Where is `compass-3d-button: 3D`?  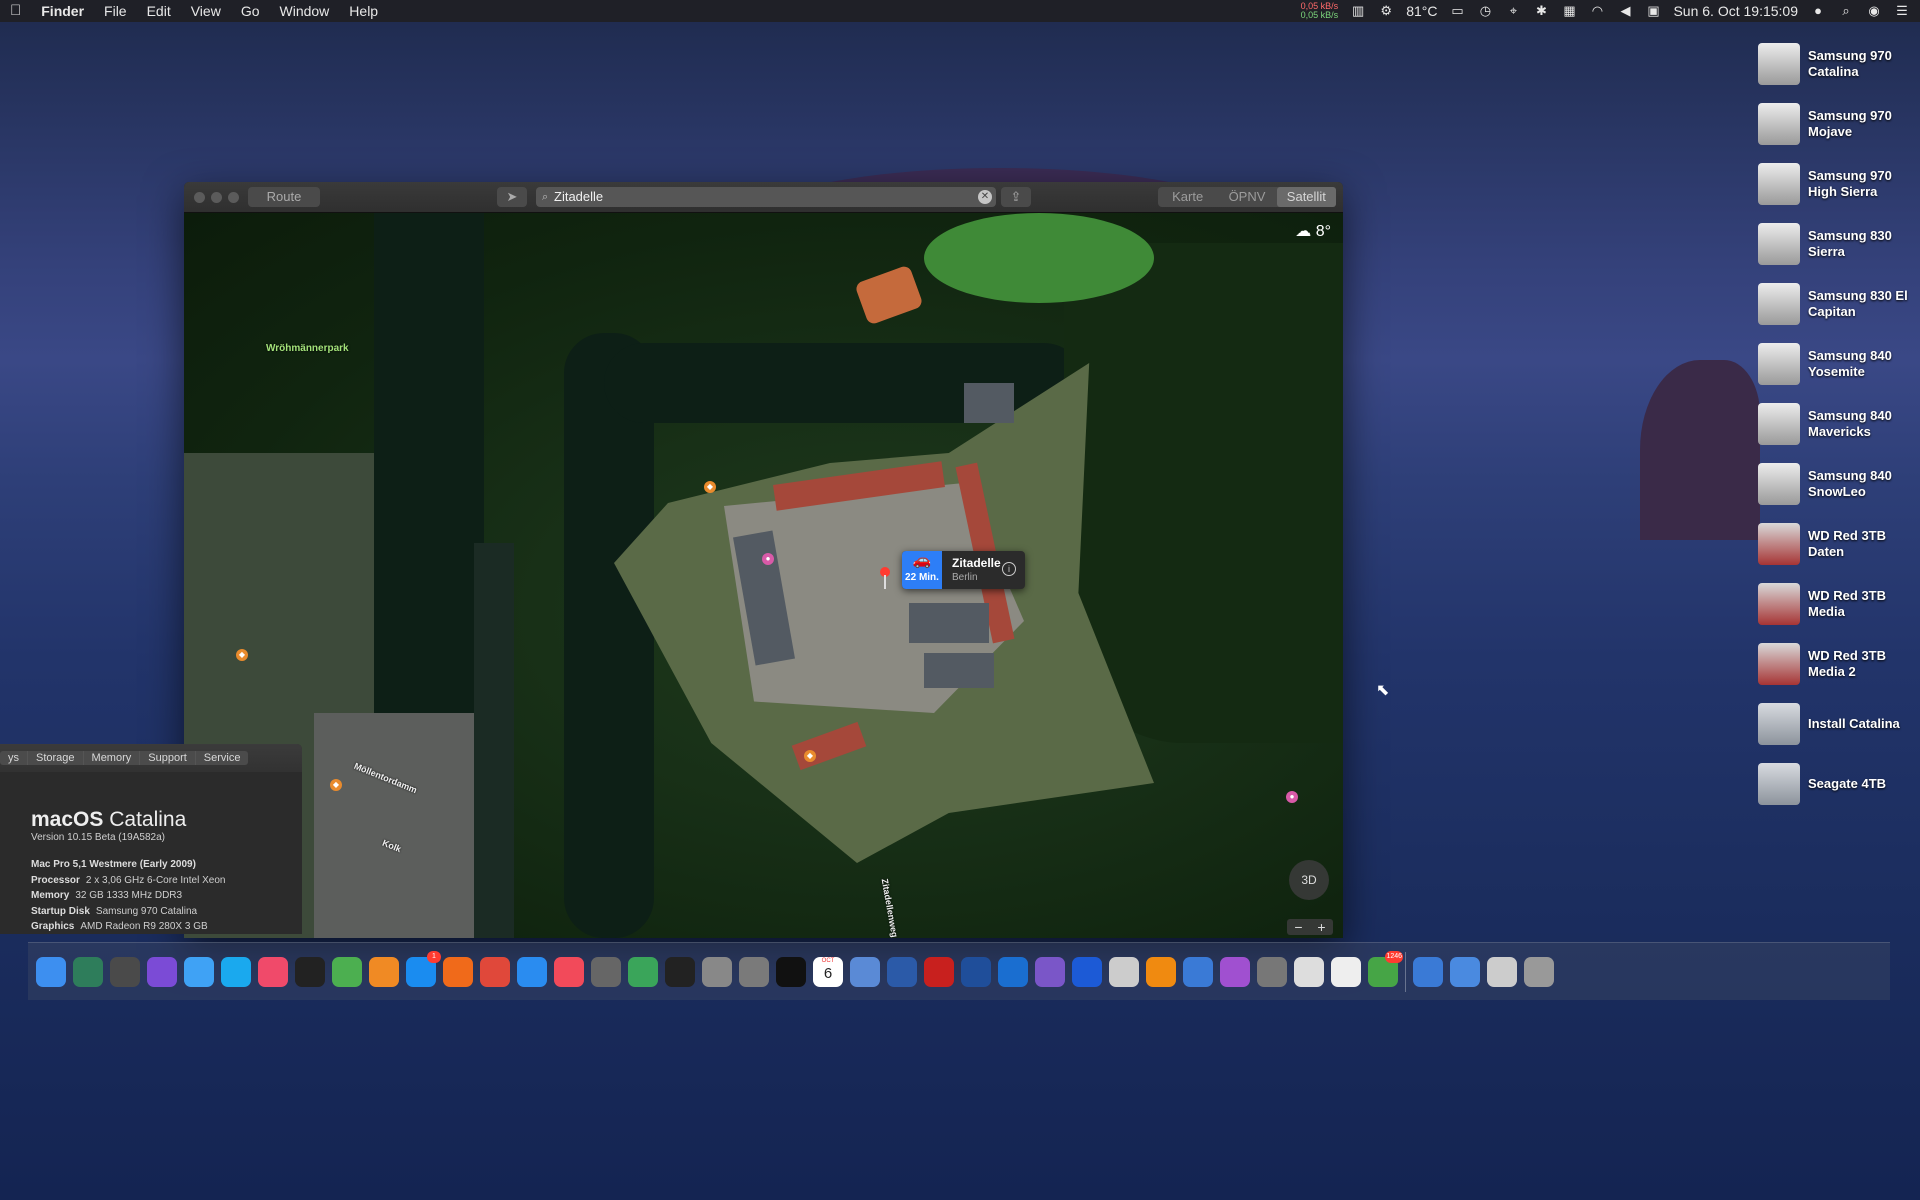 compass-3d-button: 3D is located at coordinates (1309, 880).